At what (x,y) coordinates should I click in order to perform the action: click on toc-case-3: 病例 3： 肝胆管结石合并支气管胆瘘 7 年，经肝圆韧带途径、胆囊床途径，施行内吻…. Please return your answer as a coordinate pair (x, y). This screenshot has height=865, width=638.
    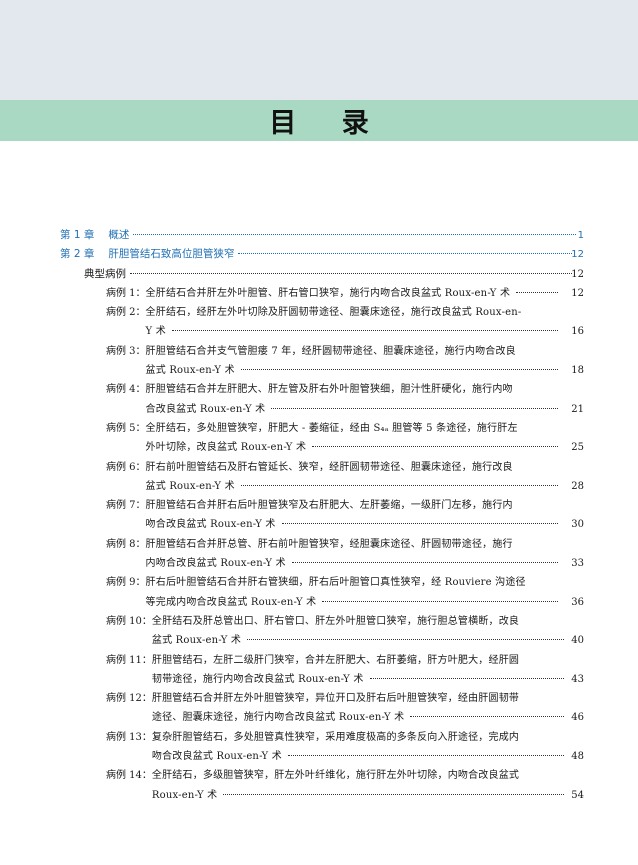
    Looking at the image, I should click on (319, 361).